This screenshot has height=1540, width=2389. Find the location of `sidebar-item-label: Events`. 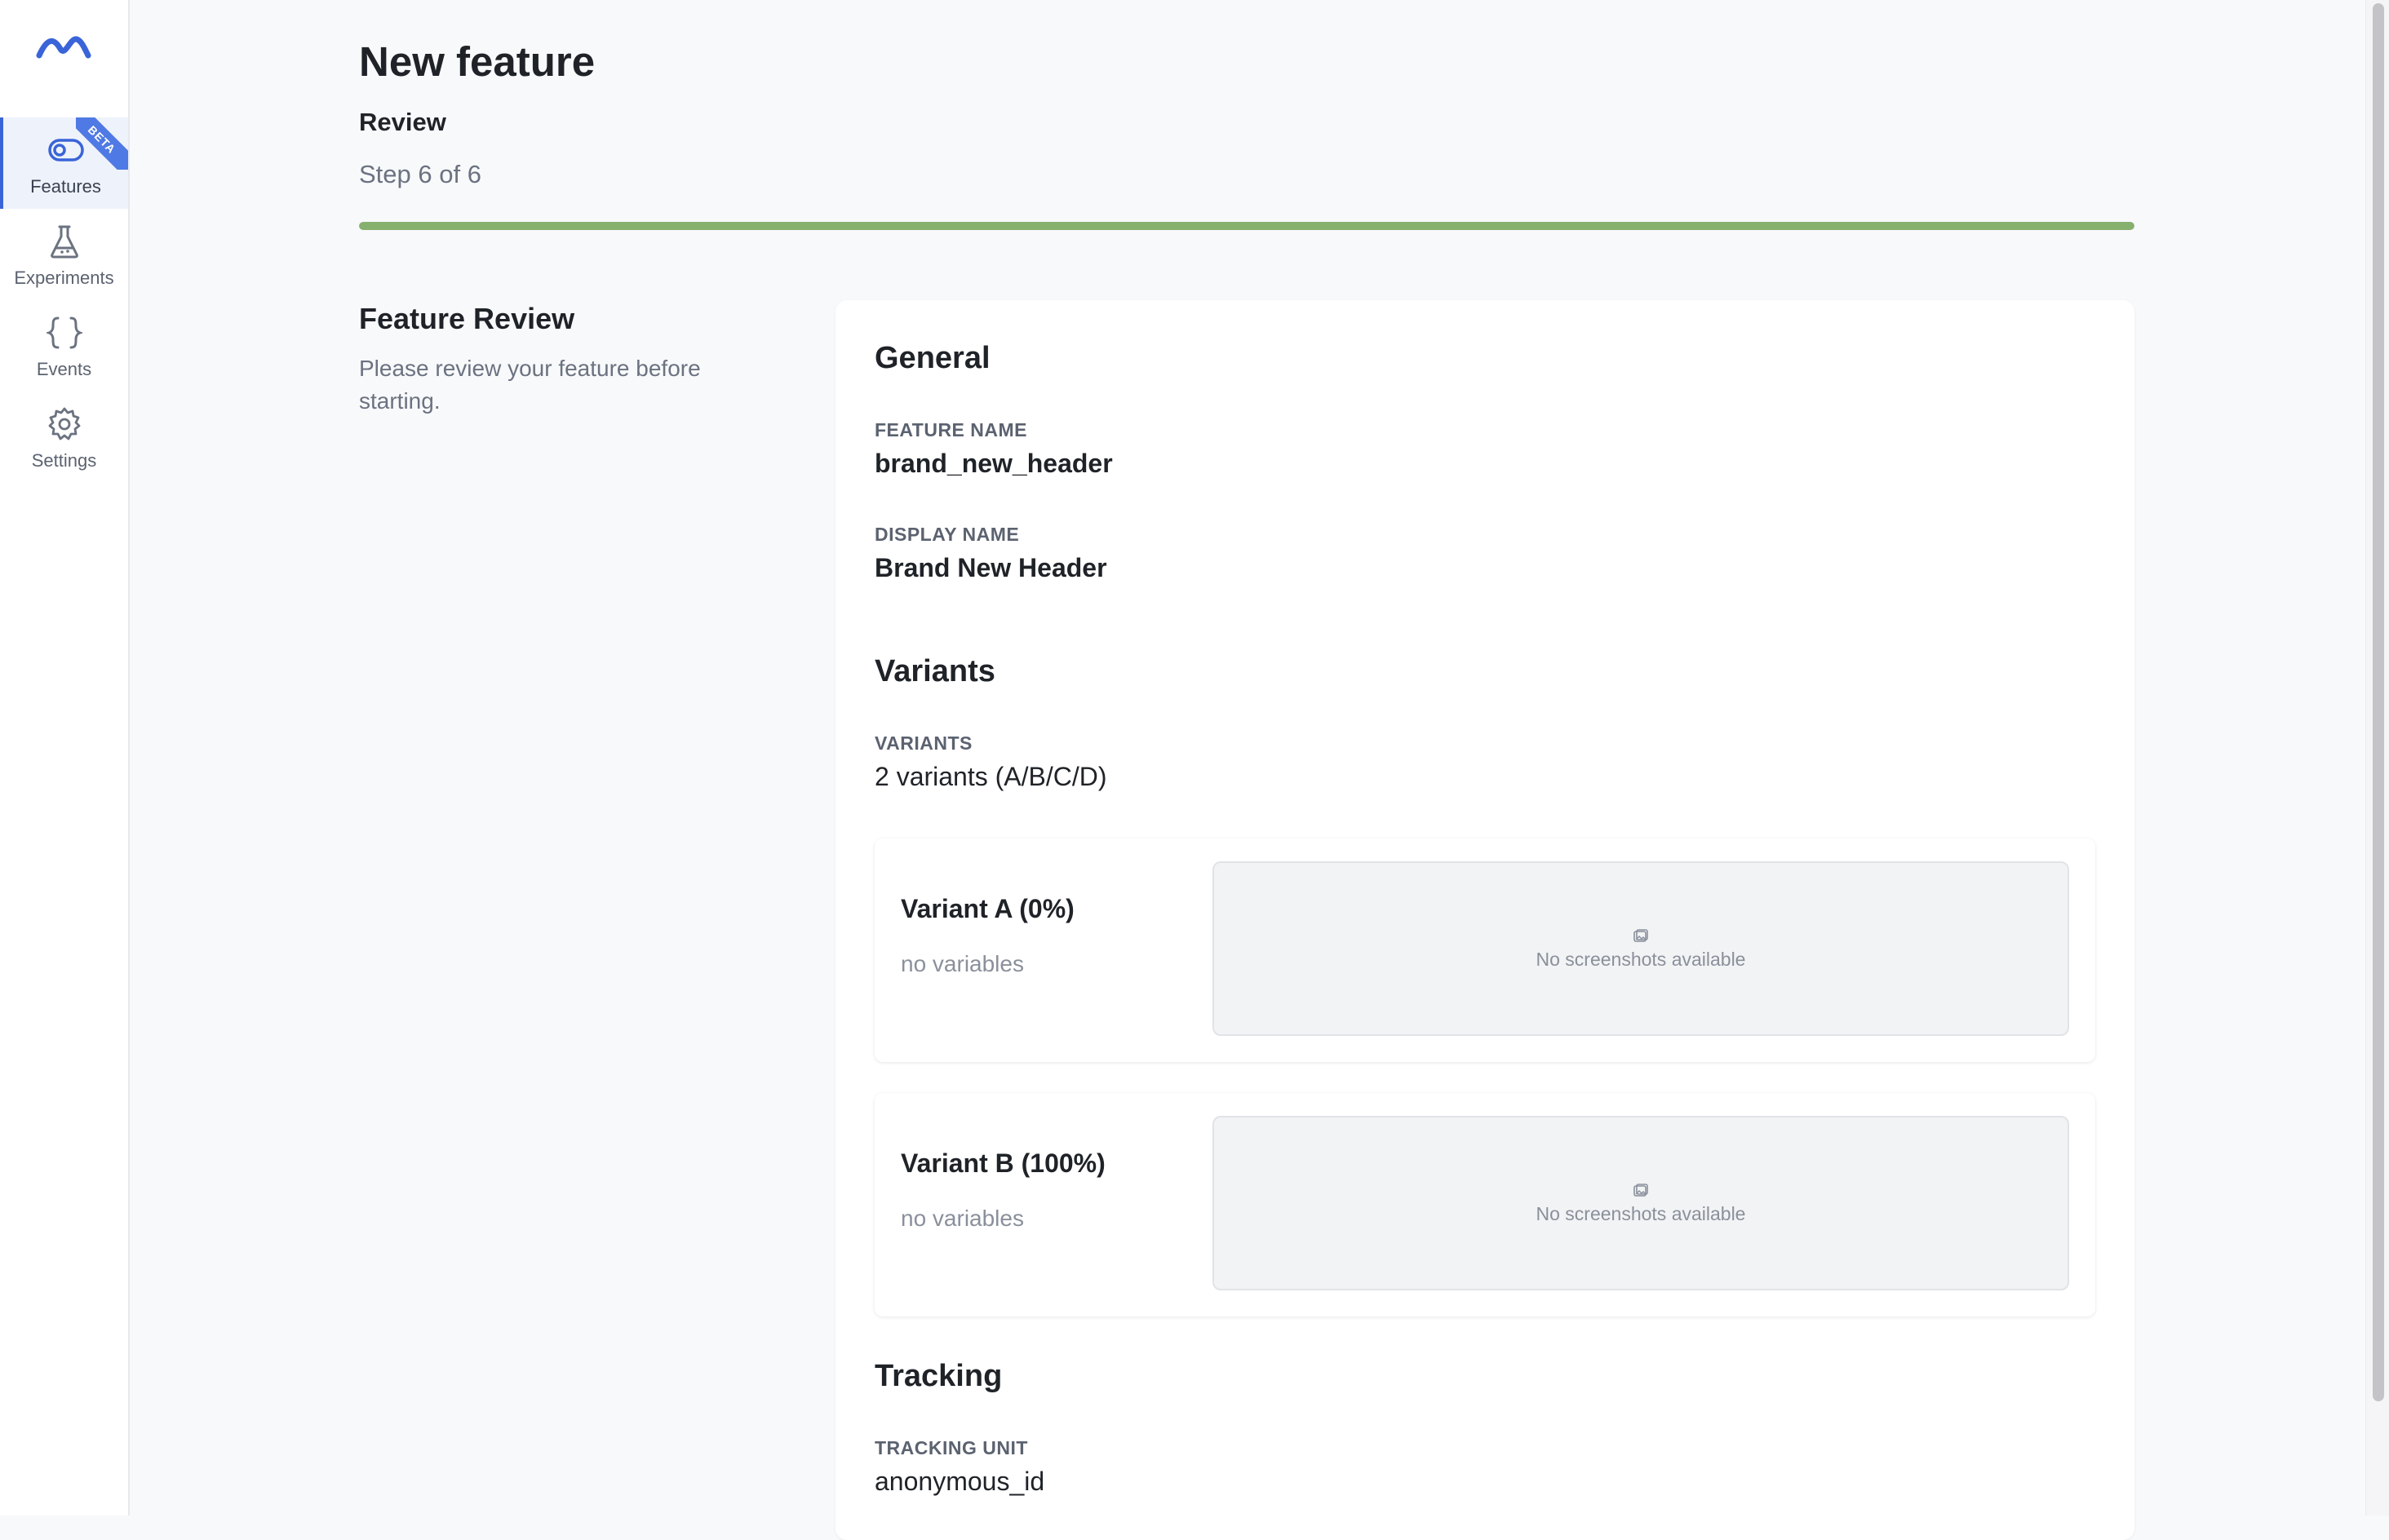

sidebar-item-label: Events is located at coordinates (64, 369).